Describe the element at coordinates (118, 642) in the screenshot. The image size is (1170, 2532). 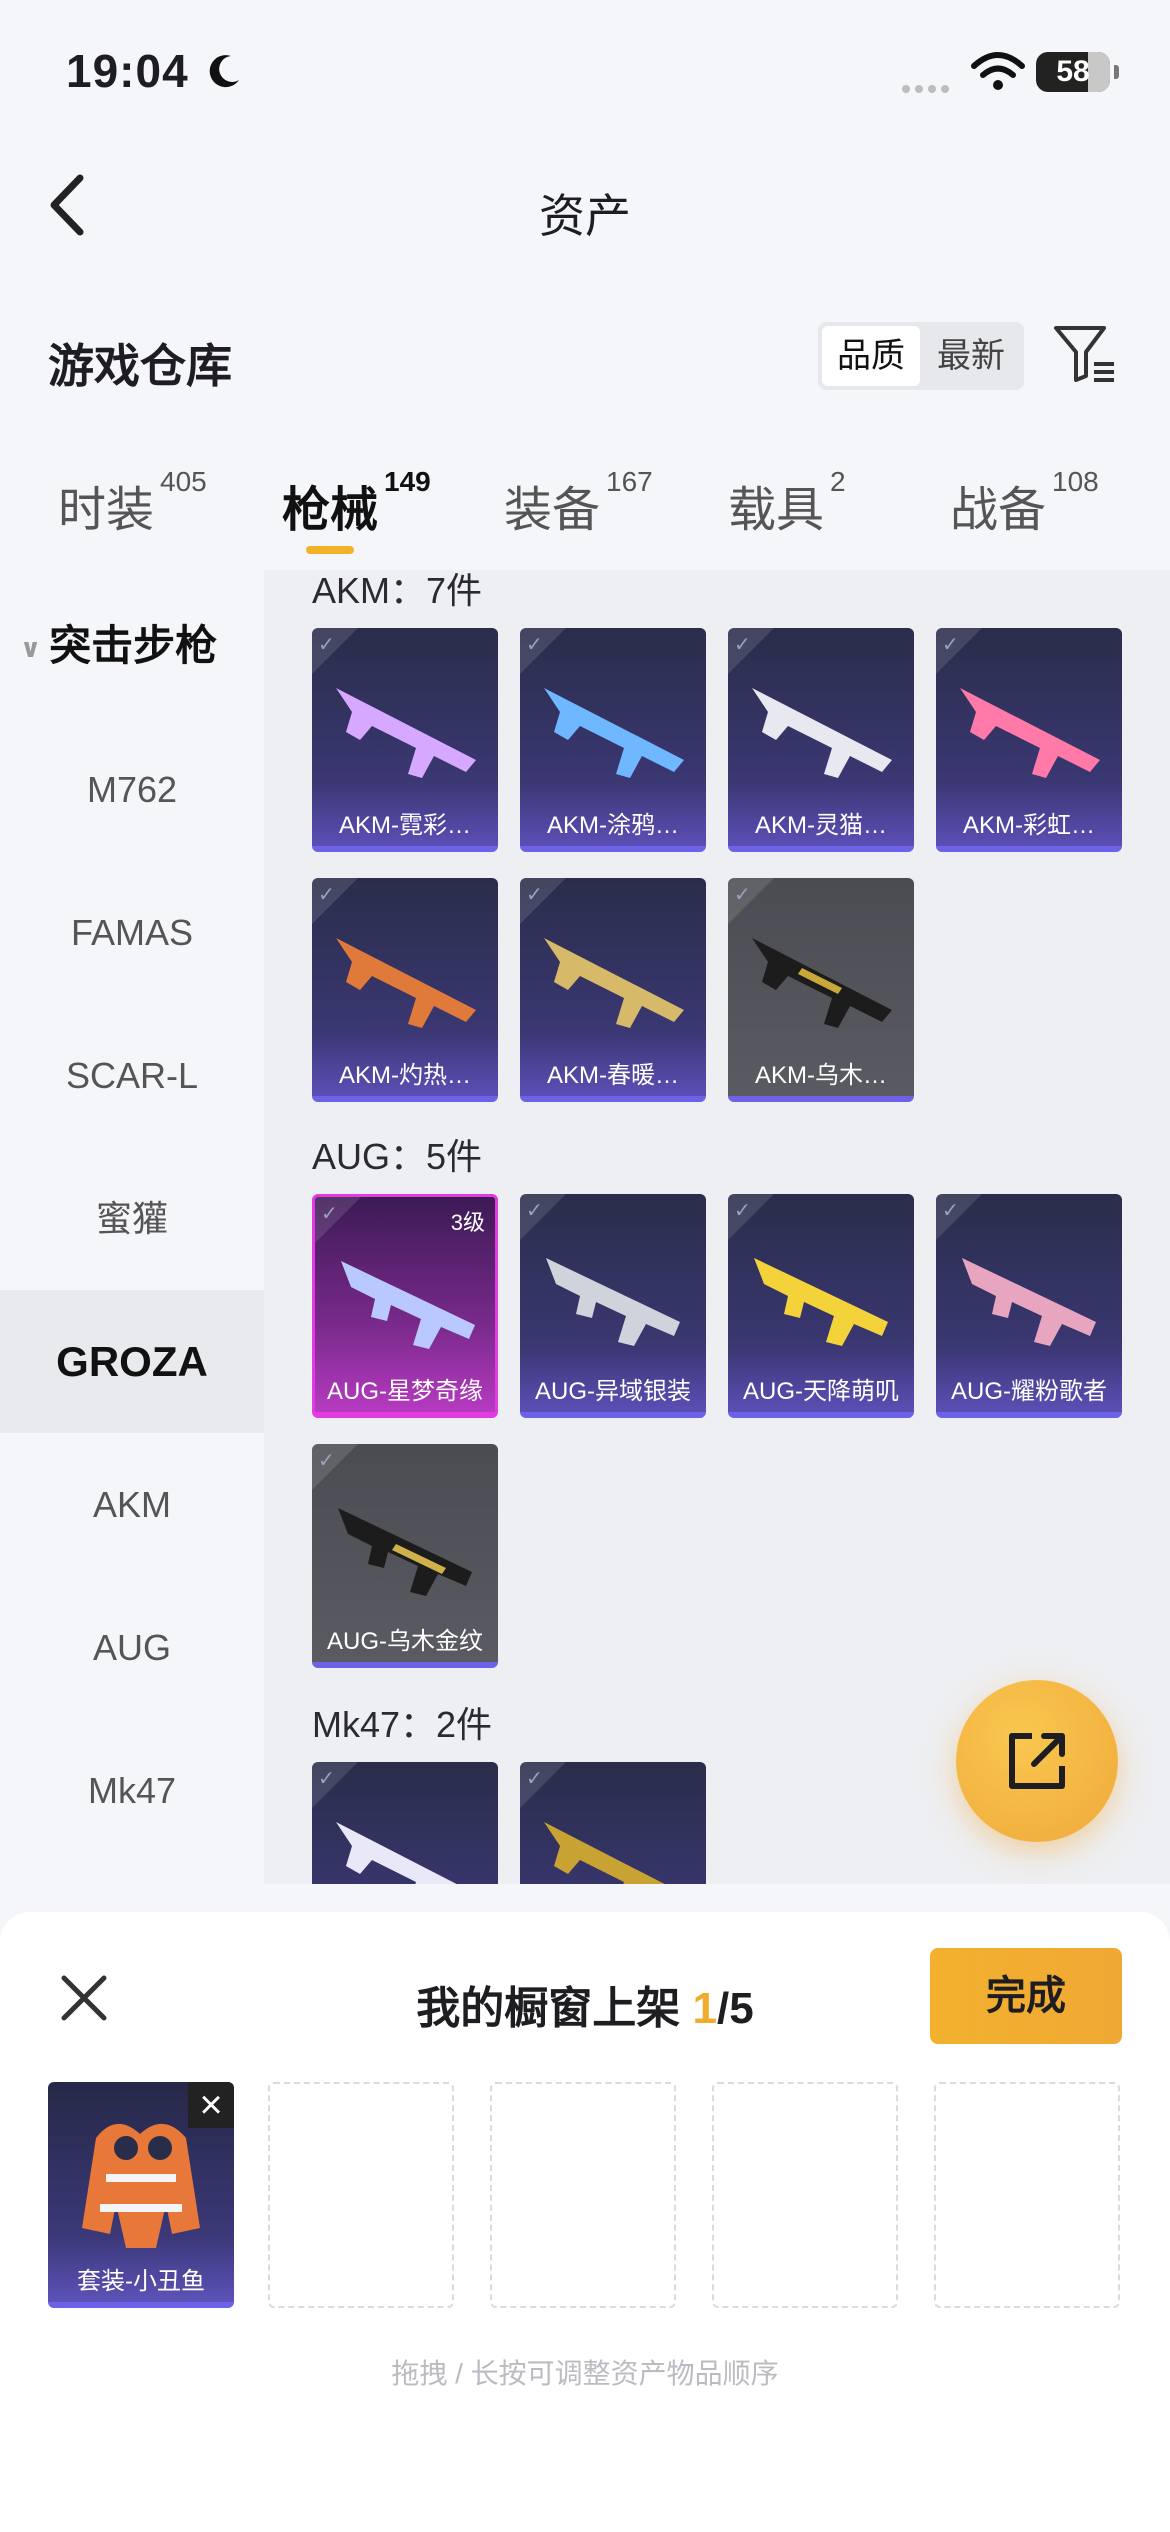
I see `sidebar-group-assault-rifles: ∨ 突击步枪` at that location.